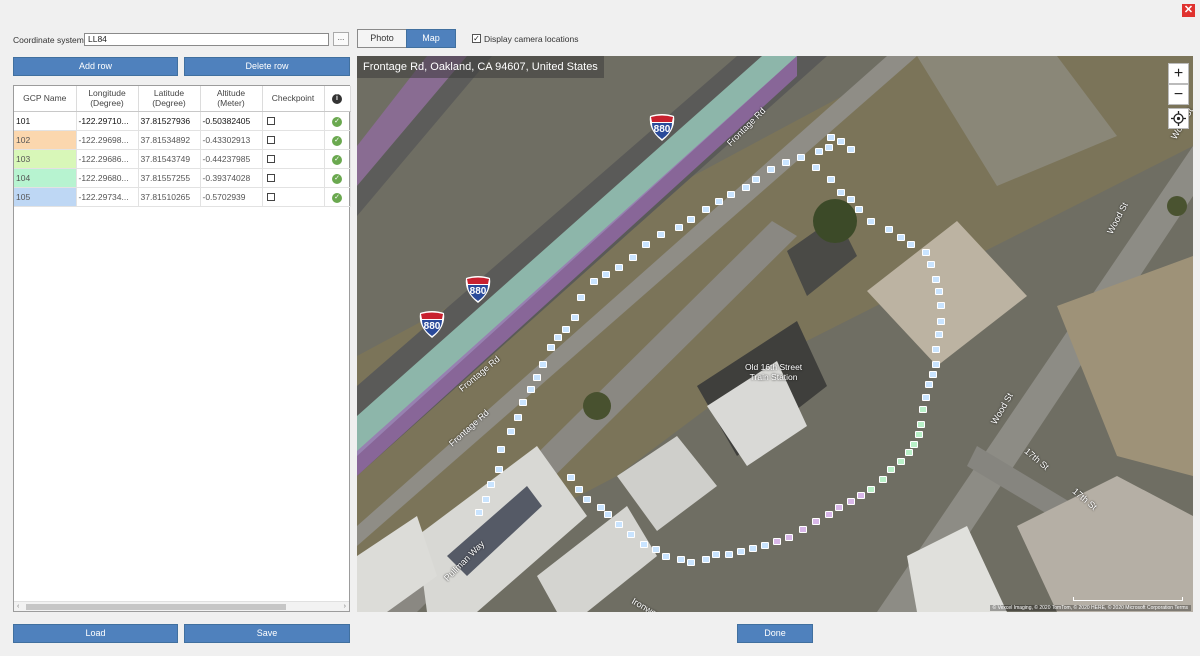  What do you see at coordinates (169, 159) in the screenshot?
I see `latitude-cell: 37.81543749` at bounding box center [169, 159].